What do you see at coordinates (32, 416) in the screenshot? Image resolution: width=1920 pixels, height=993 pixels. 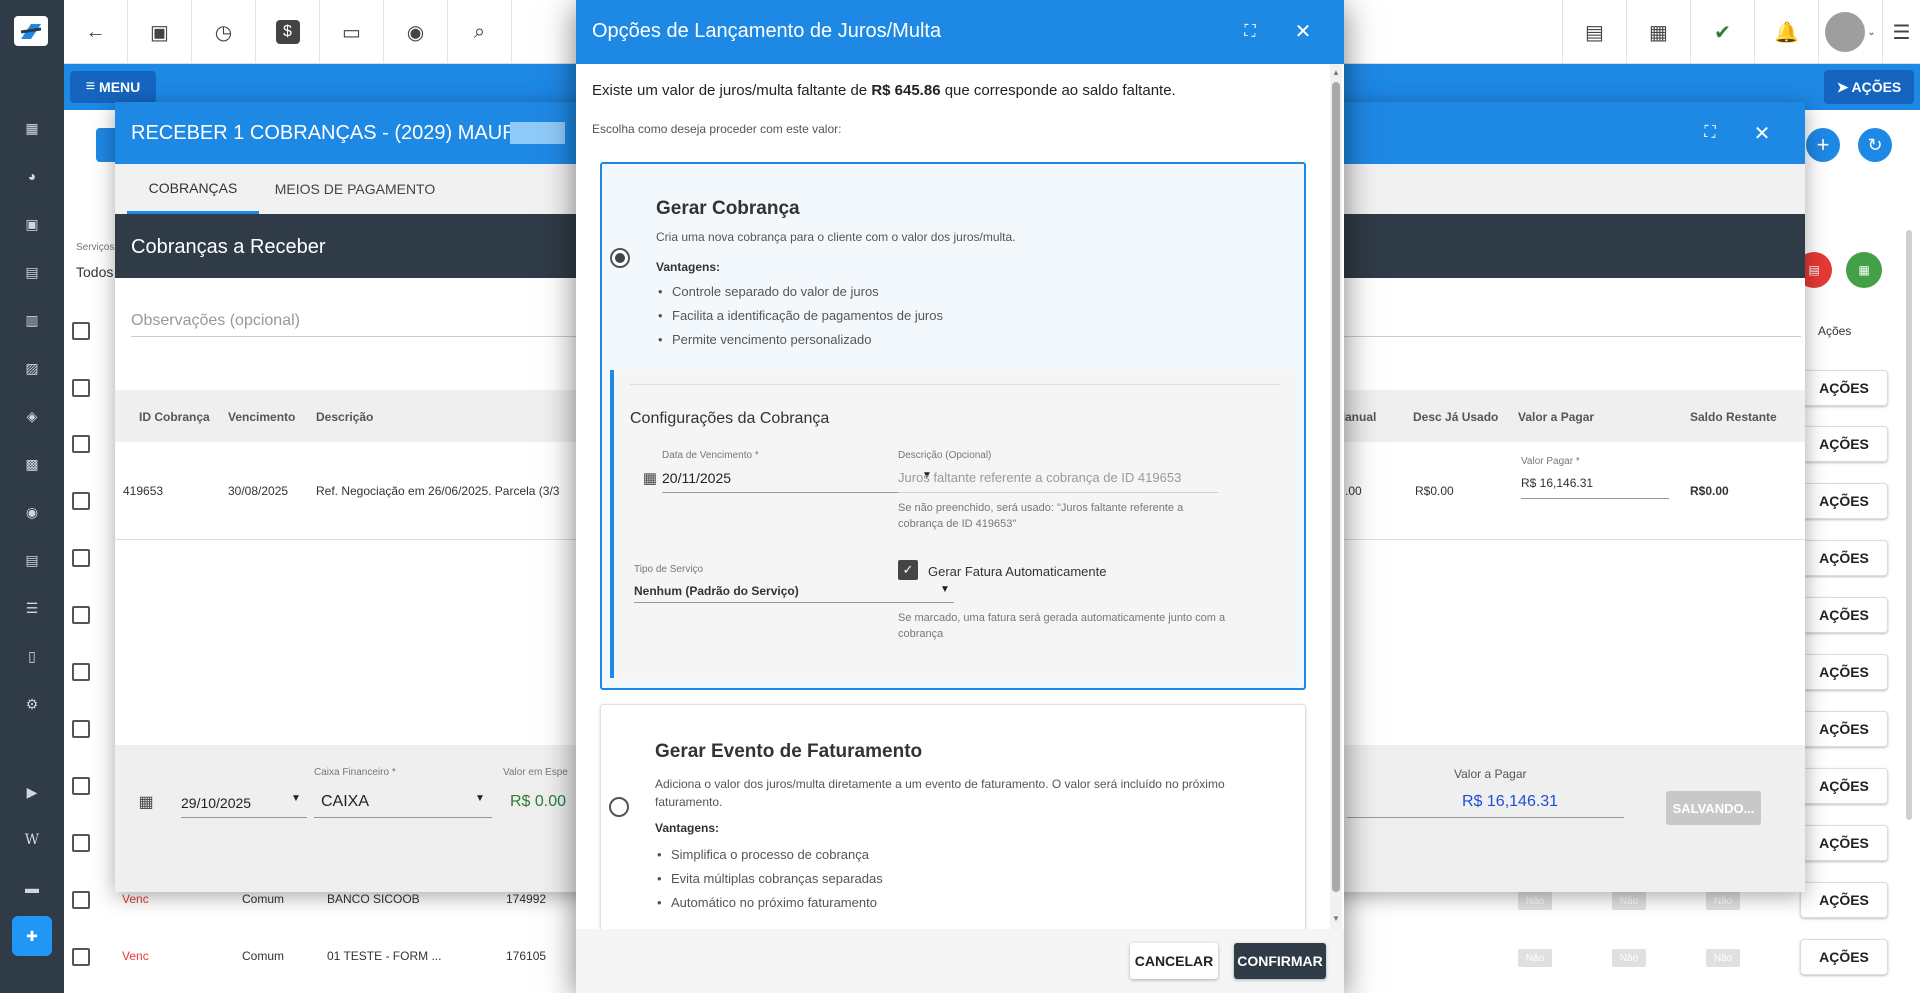 I see `package-icon: ◈` at bounding box center [32, 416].